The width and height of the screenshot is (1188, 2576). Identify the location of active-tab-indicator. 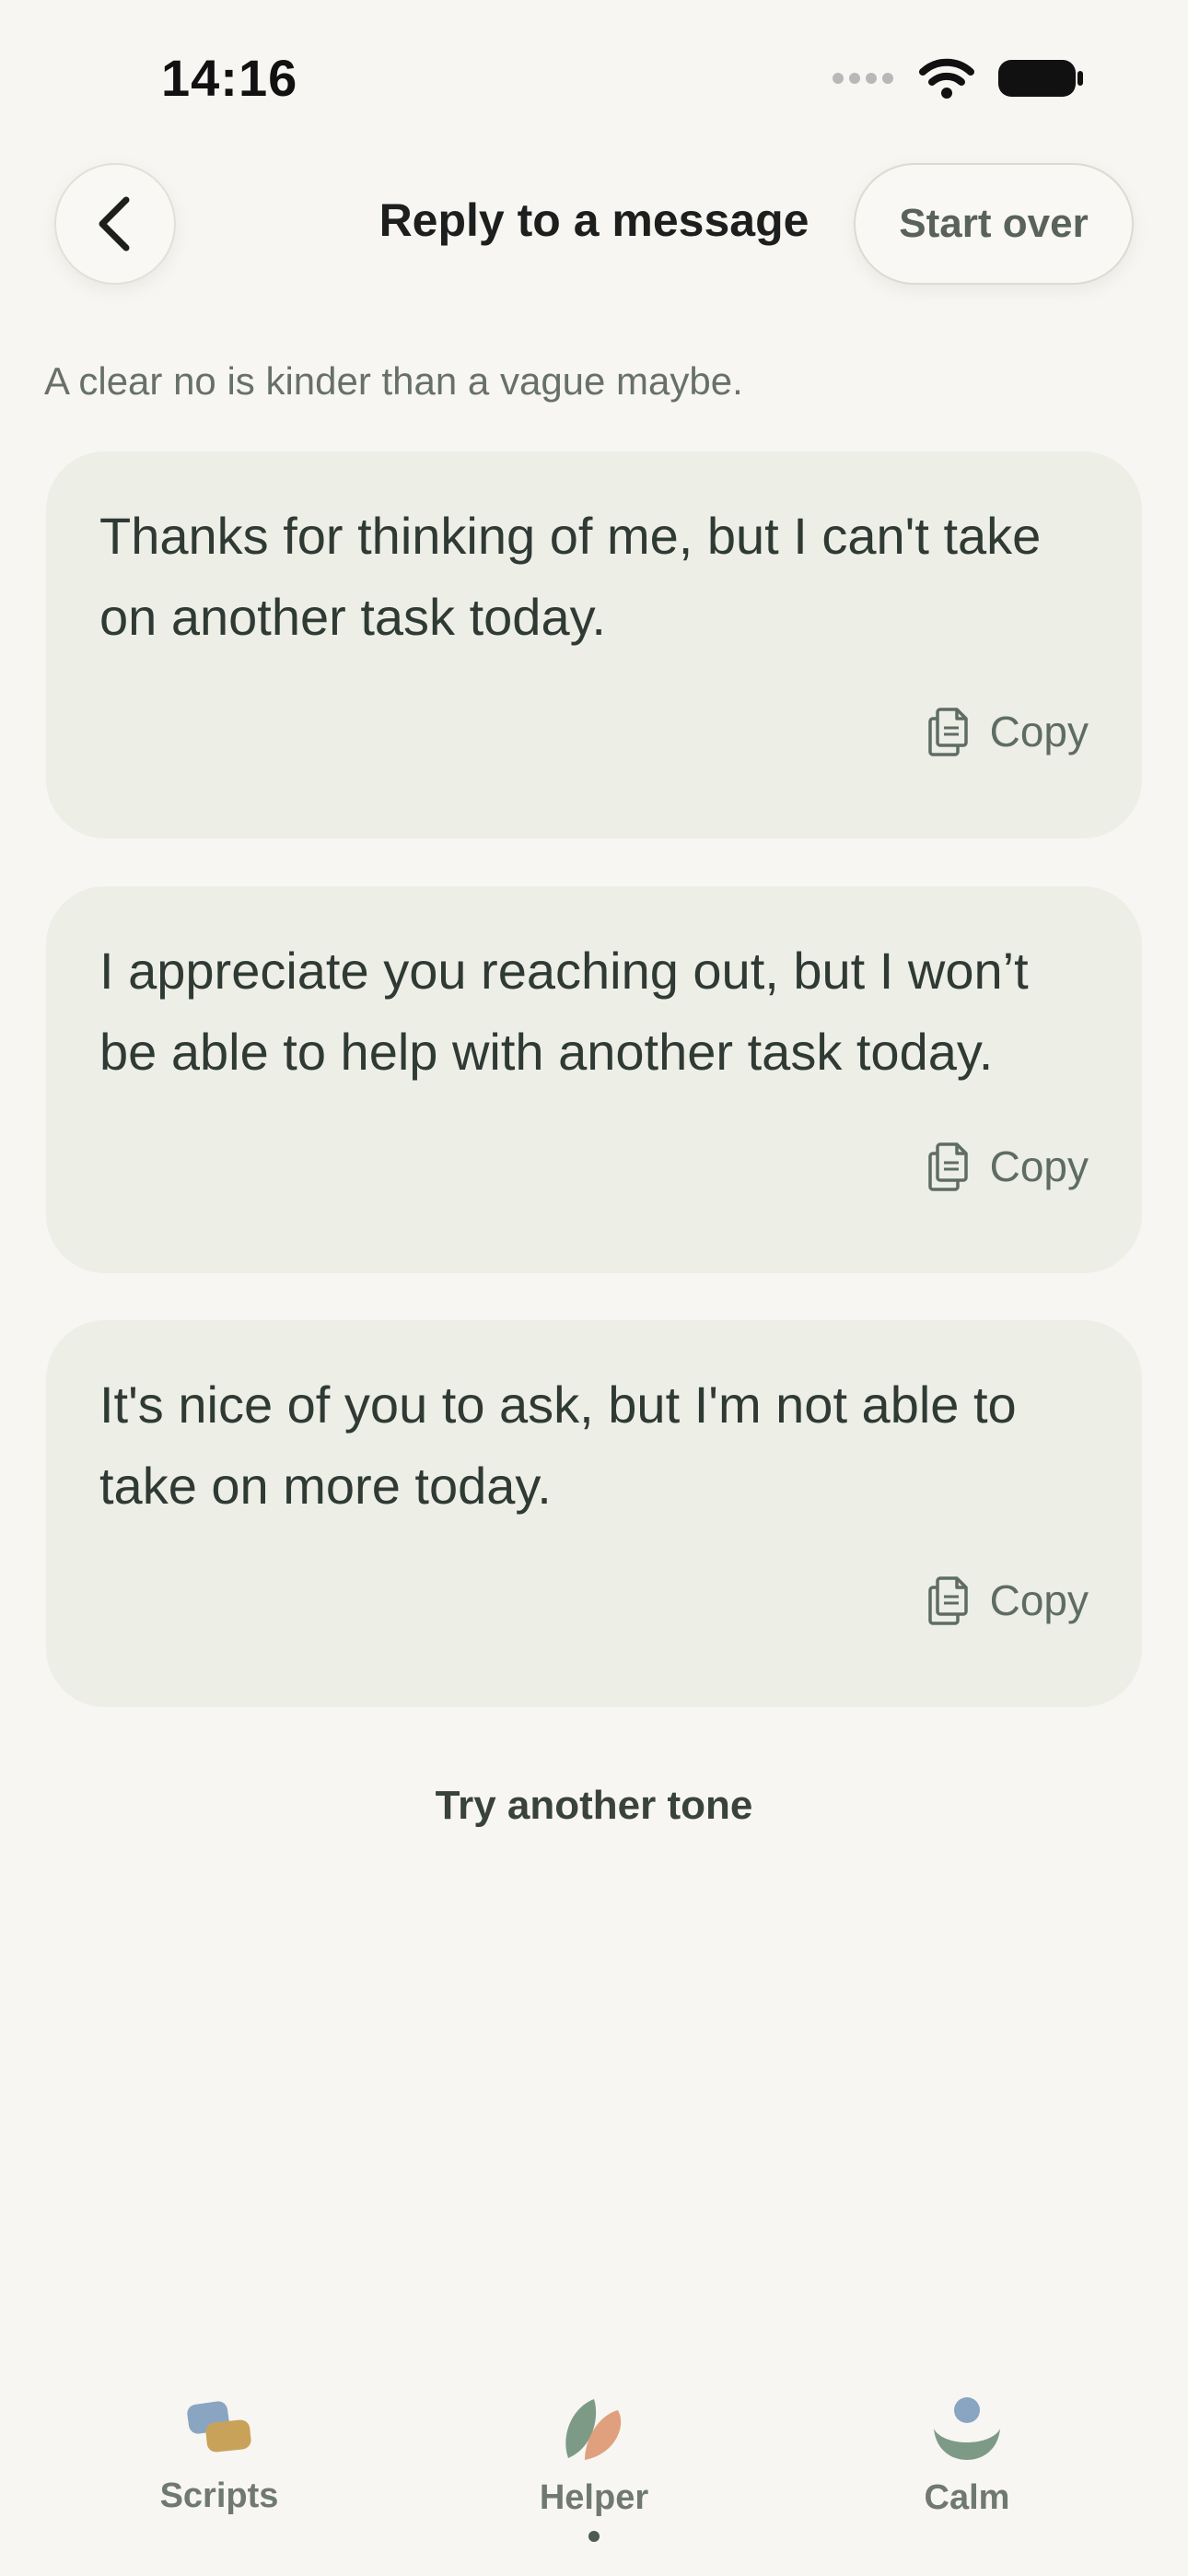
(594, 2536).